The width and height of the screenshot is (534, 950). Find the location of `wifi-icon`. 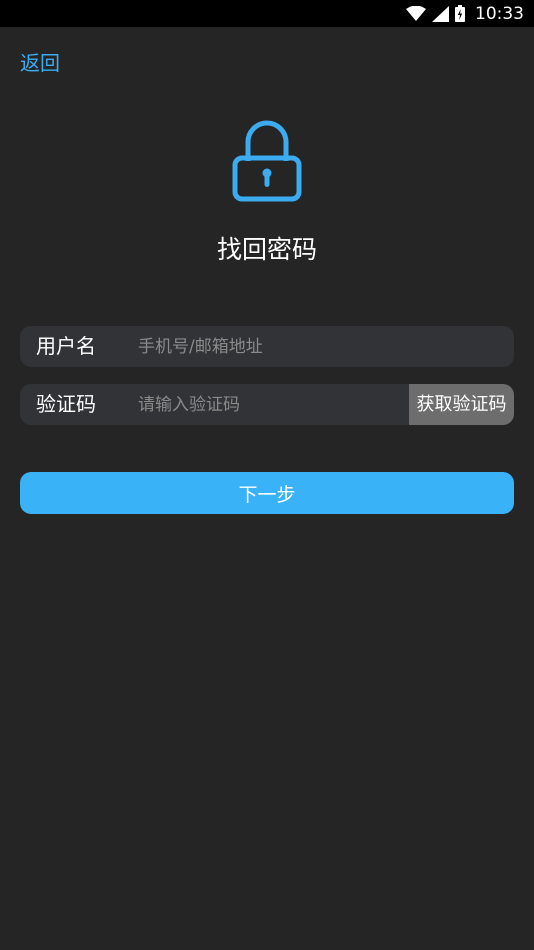

wifi-icon is located at coordinates (416, 13).